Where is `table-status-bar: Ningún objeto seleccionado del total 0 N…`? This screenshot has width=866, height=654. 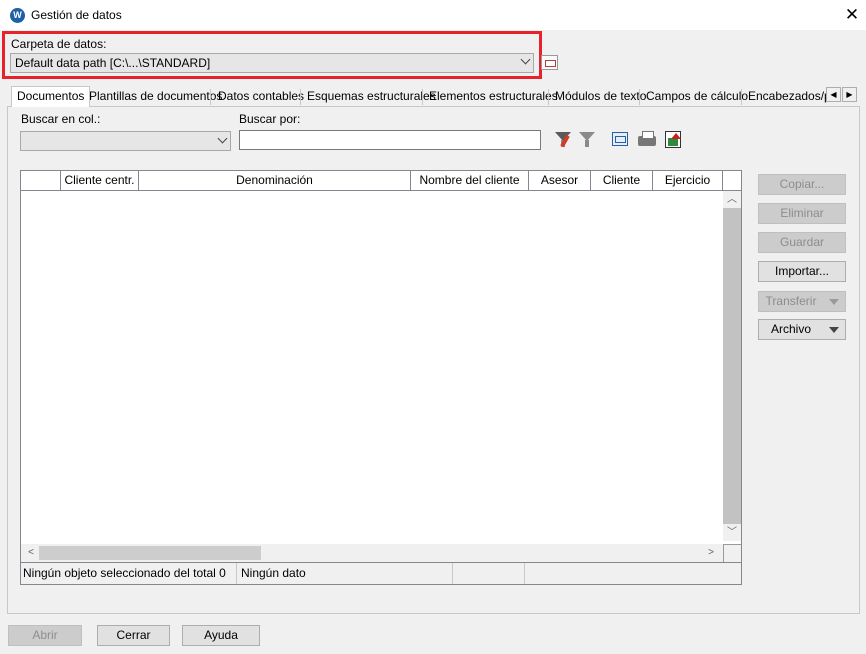 table-status-bar: Ningún objeto seleccionado del total 0 N… is located at coordinates (381, 573).